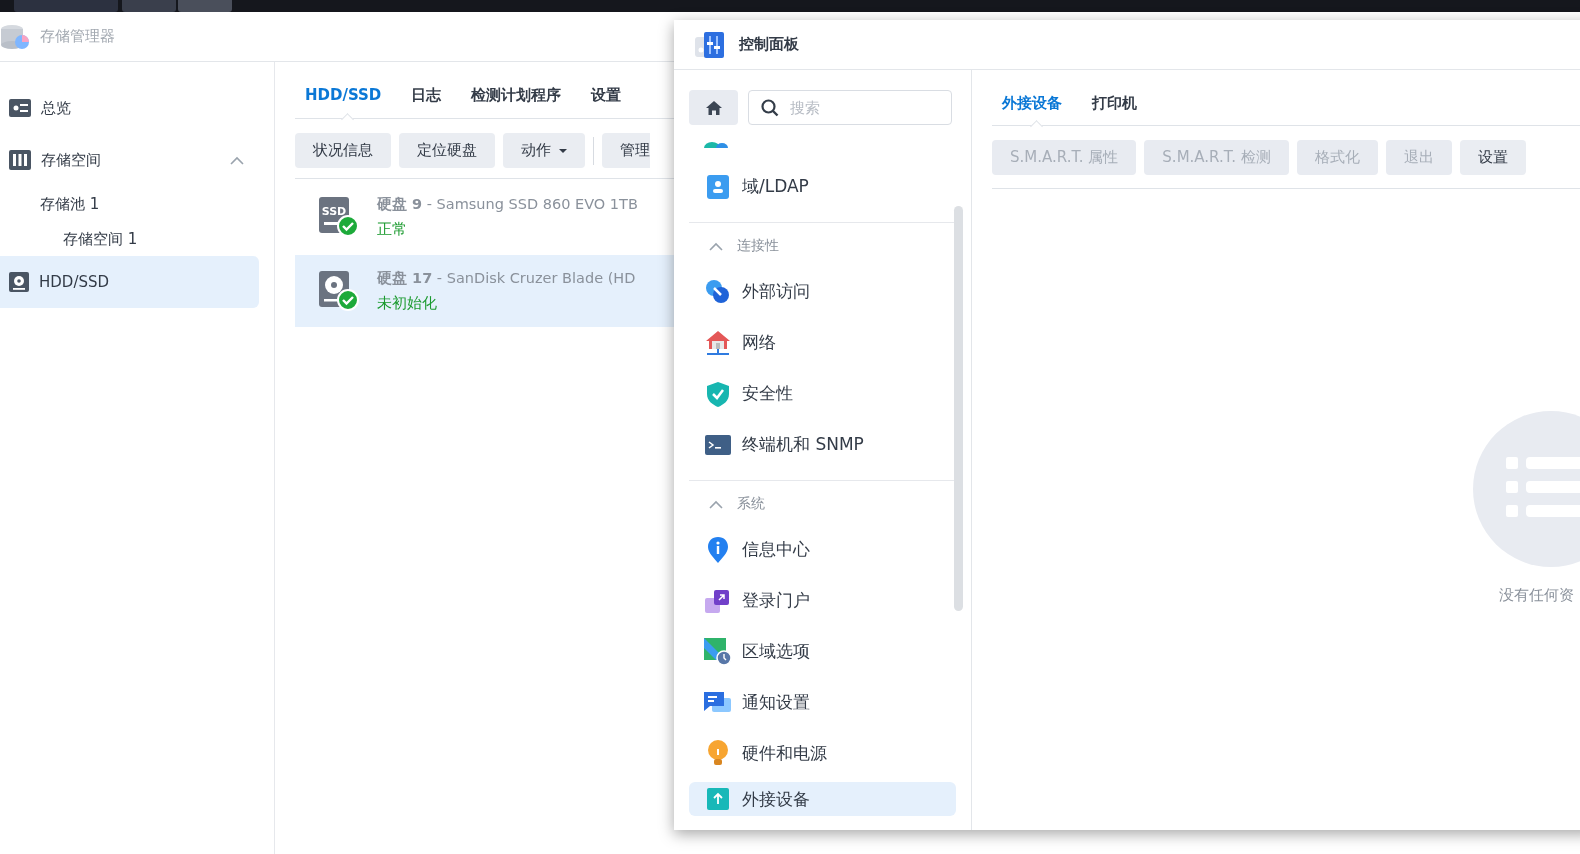 This screenshot has height=854, width=1580. What do you see at coordinates (544, 150) in the screenshot?
I see `dropdown-button: 动作` at bounding box center [544, 150].